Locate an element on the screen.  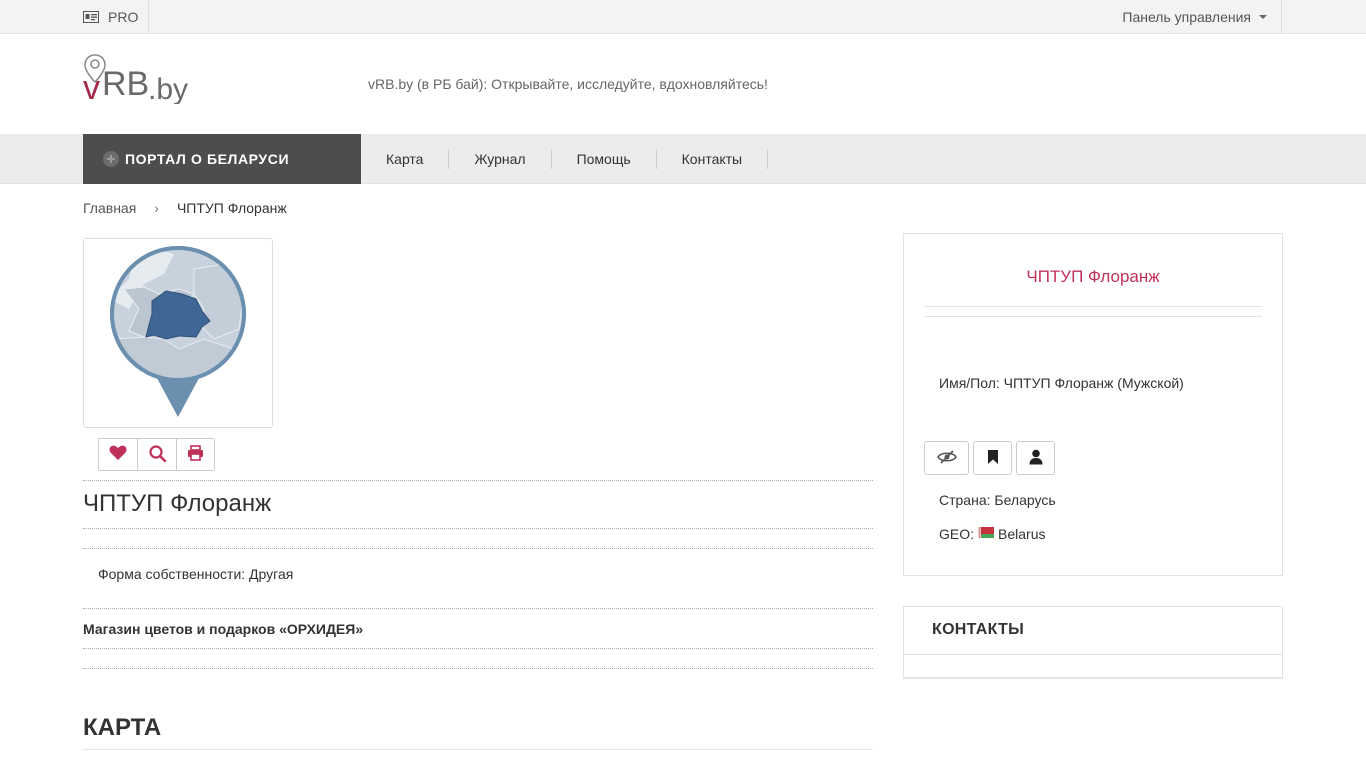
profile-name: ЧПТУП Флоранж is located at coordinates (1093, 277).